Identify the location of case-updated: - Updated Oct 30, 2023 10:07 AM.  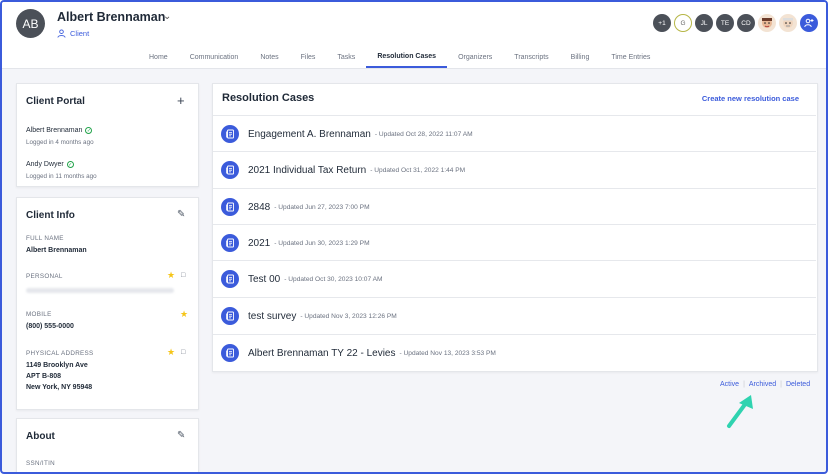
(333, 279).